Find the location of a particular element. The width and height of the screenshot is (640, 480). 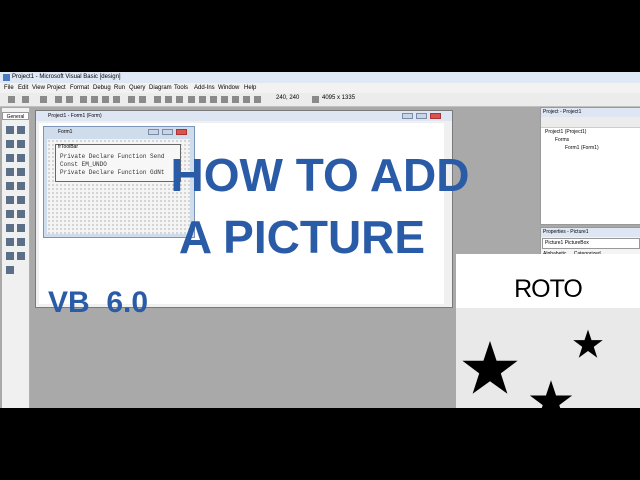

project-explorer-title: Project - Project1 is located at coordinates (590, 112).